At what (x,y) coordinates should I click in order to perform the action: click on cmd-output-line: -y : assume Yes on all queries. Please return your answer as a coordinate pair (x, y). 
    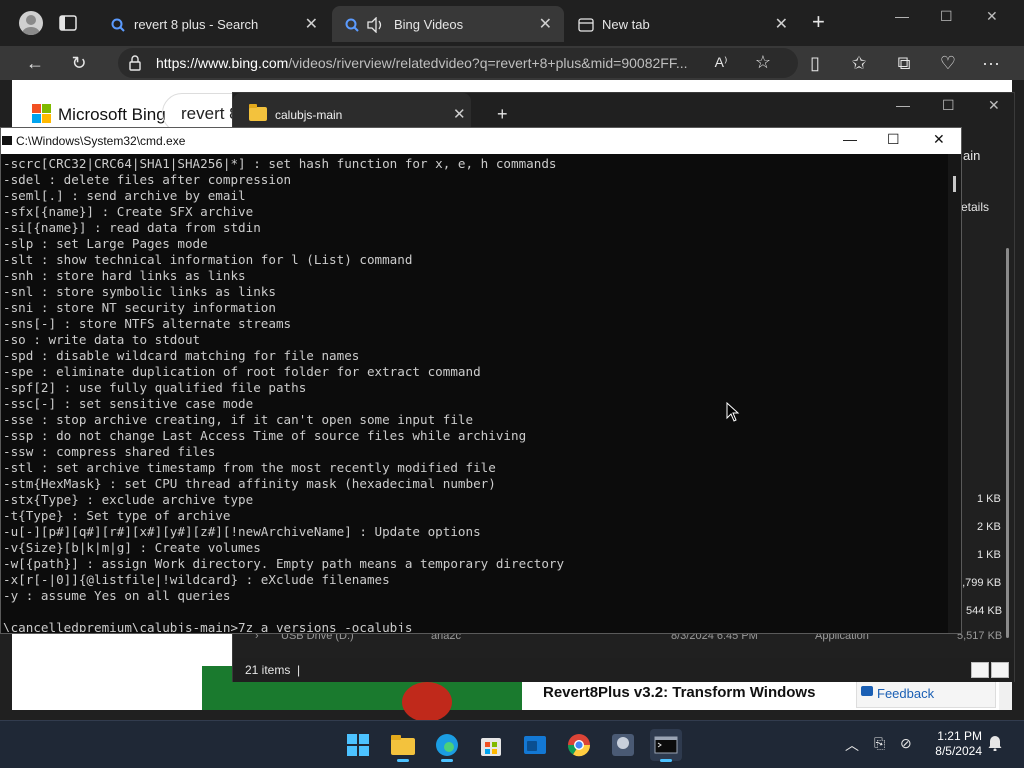
    Looking at the image, I should click on (117, 595).